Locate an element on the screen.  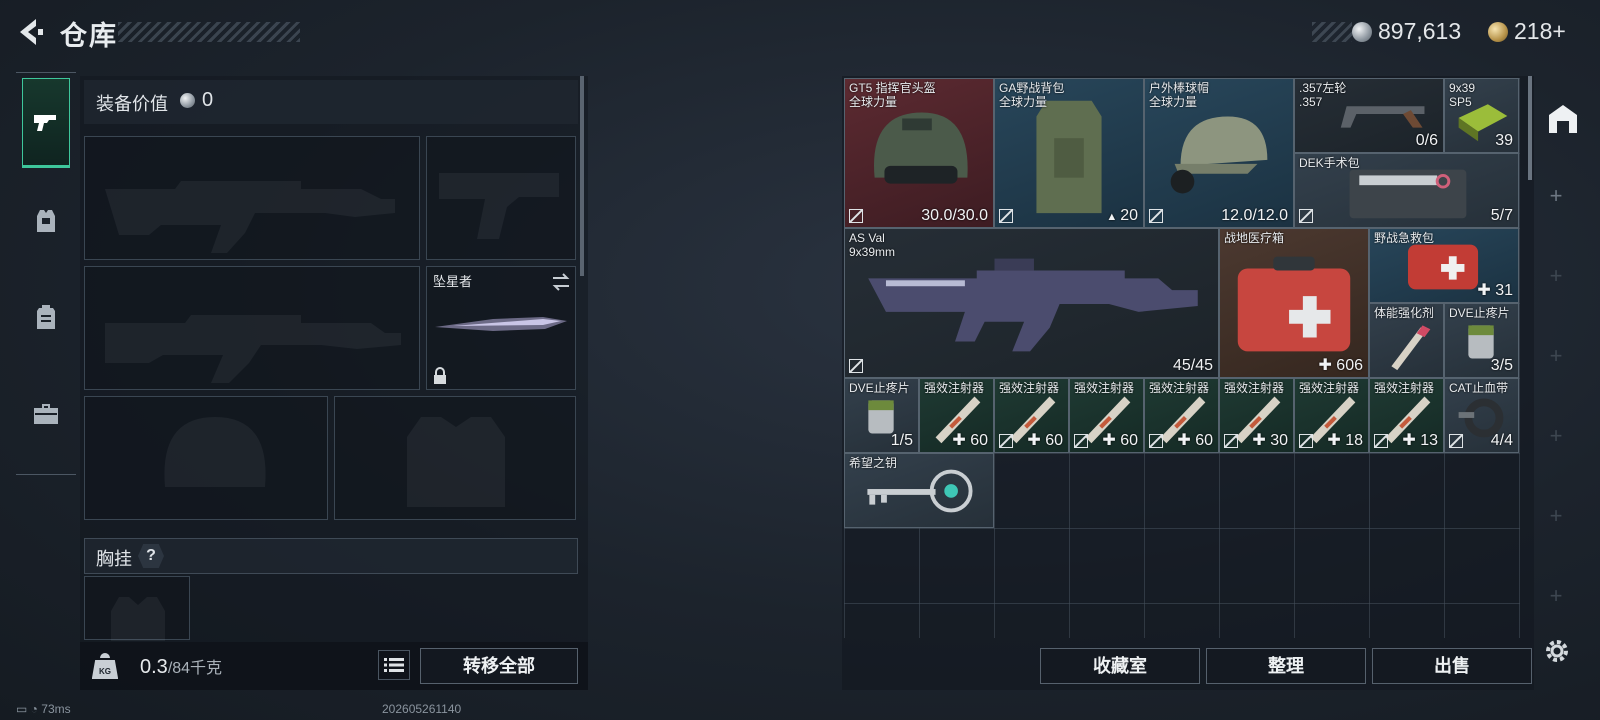
weight-icon-label: KG is located at coordinates (105, 671).